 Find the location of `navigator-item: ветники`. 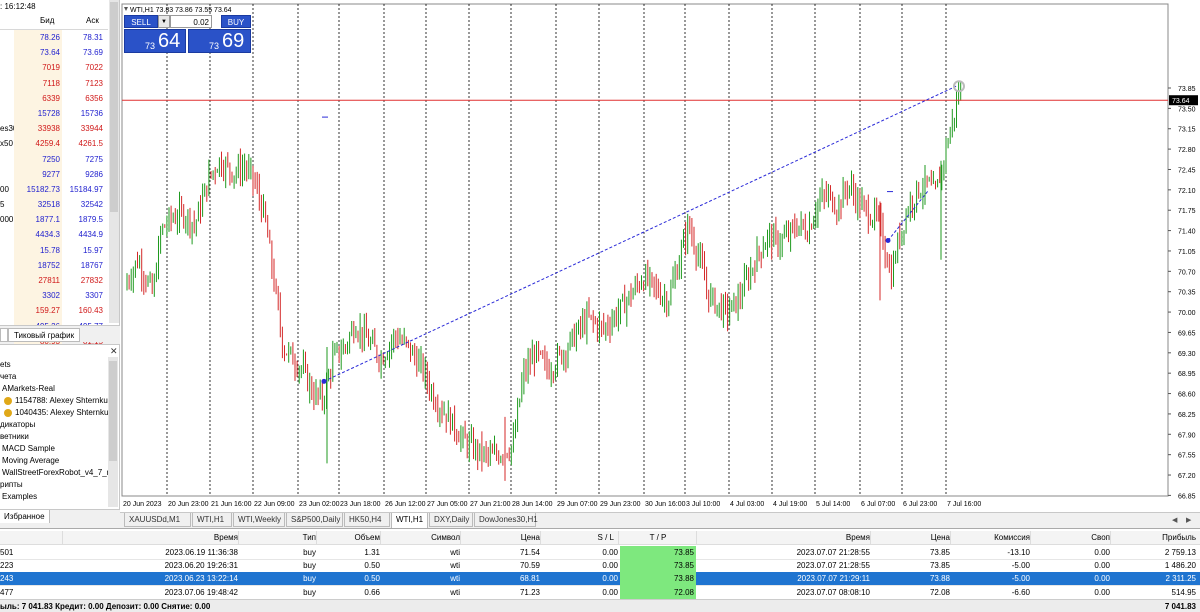

navigator-item: ветники is located at coordinates (53, 437).